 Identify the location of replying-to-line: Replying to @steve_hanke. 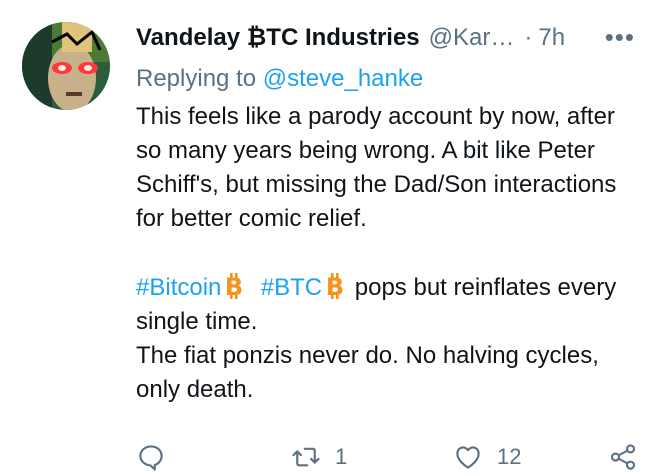
(279, 79).